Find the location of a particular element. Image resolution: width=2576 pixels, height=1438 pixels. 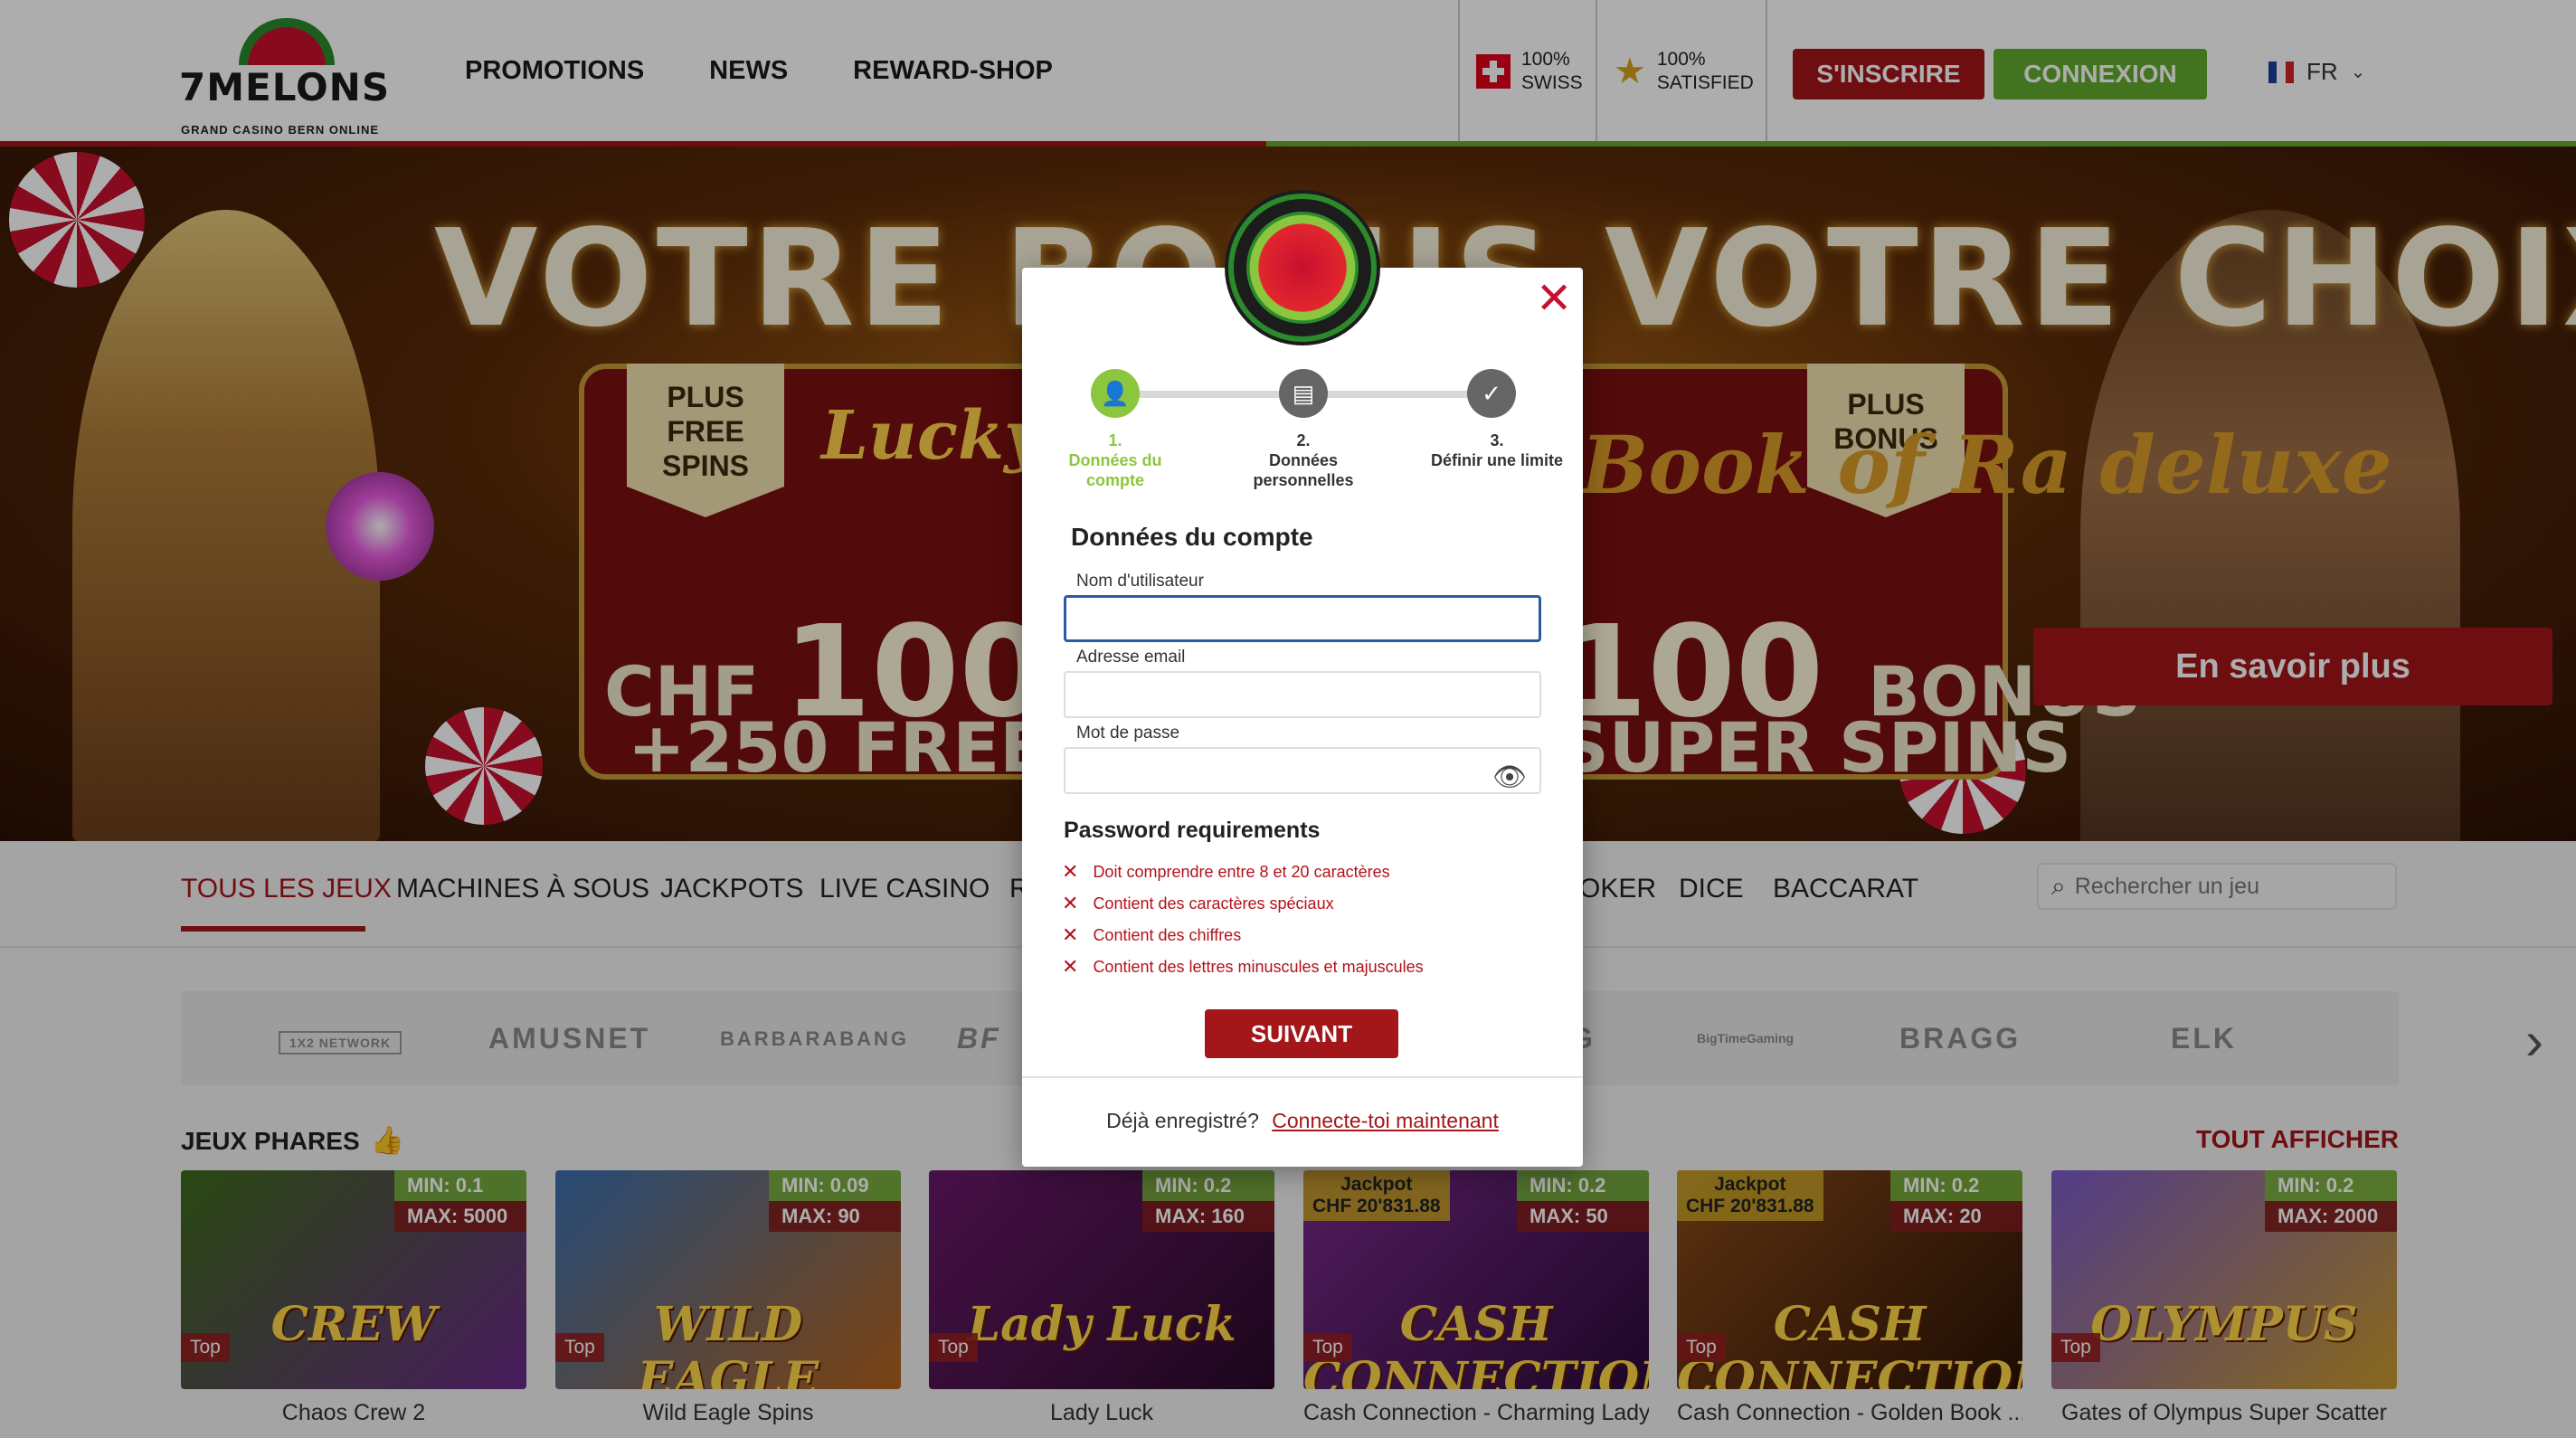

check-circle-icon: ✓ is located at coordinates (1491, 394).